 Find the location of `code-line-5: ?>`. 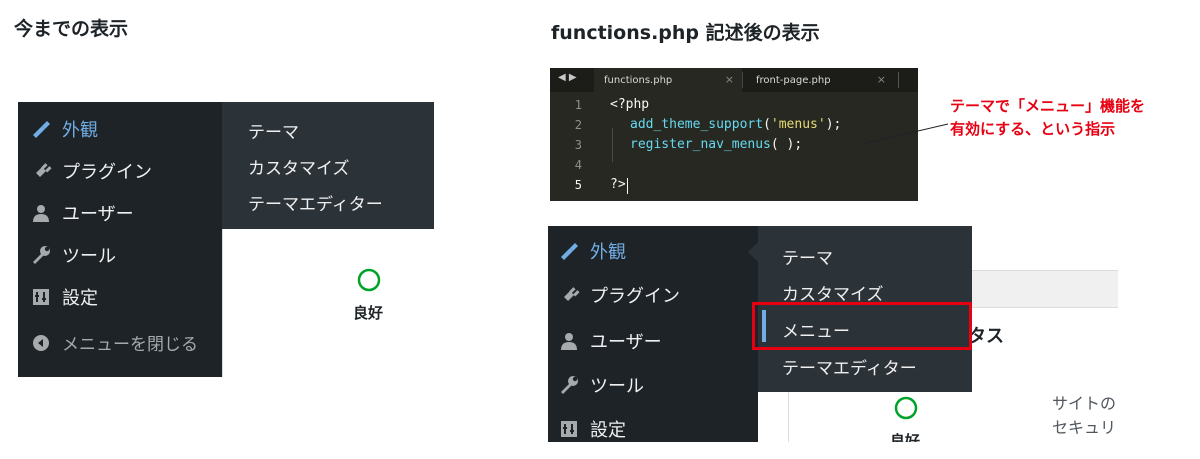

code-line-5: ?> is located at coordinates (618, 184).